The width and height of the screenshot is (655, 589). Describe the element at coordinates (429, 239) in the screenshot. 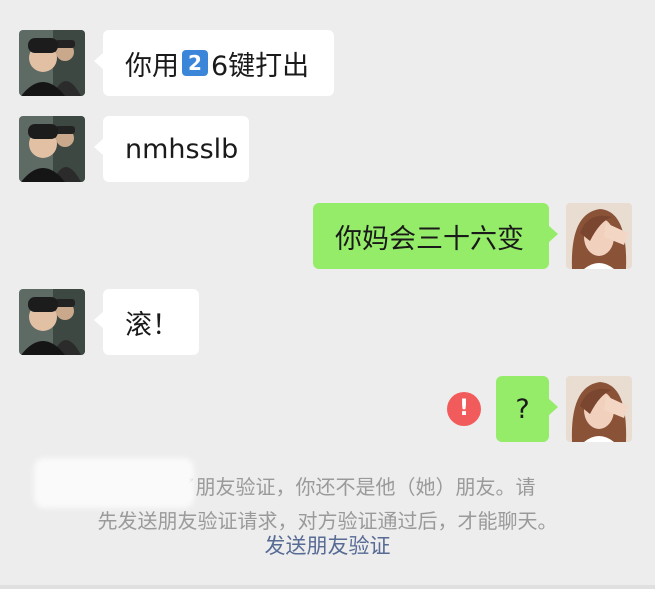

I see `message-text: 你妈会三十六变` at that location.